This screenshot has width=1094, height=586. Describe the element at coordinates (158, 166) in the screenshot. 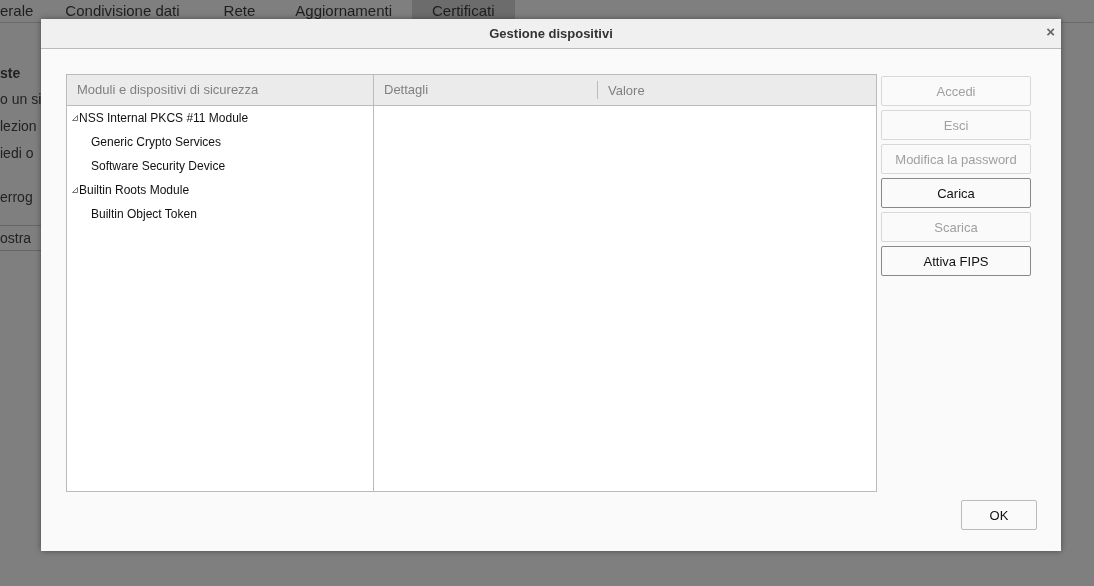

I see `tree-item: Software Security Device` at that location.